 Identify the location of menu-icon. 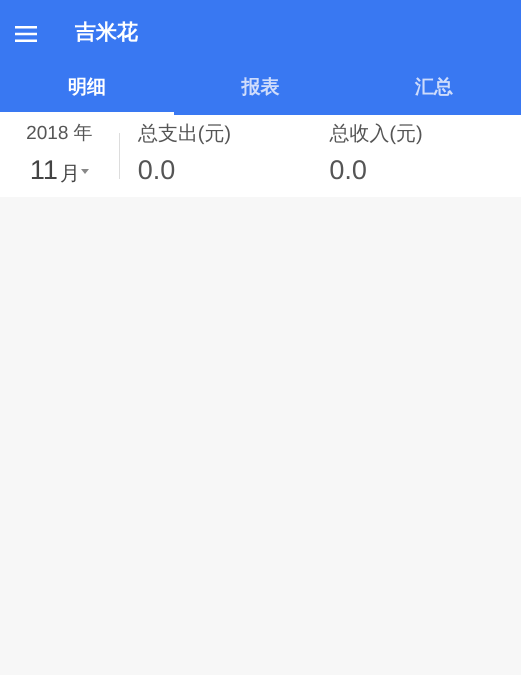
(26, 34).